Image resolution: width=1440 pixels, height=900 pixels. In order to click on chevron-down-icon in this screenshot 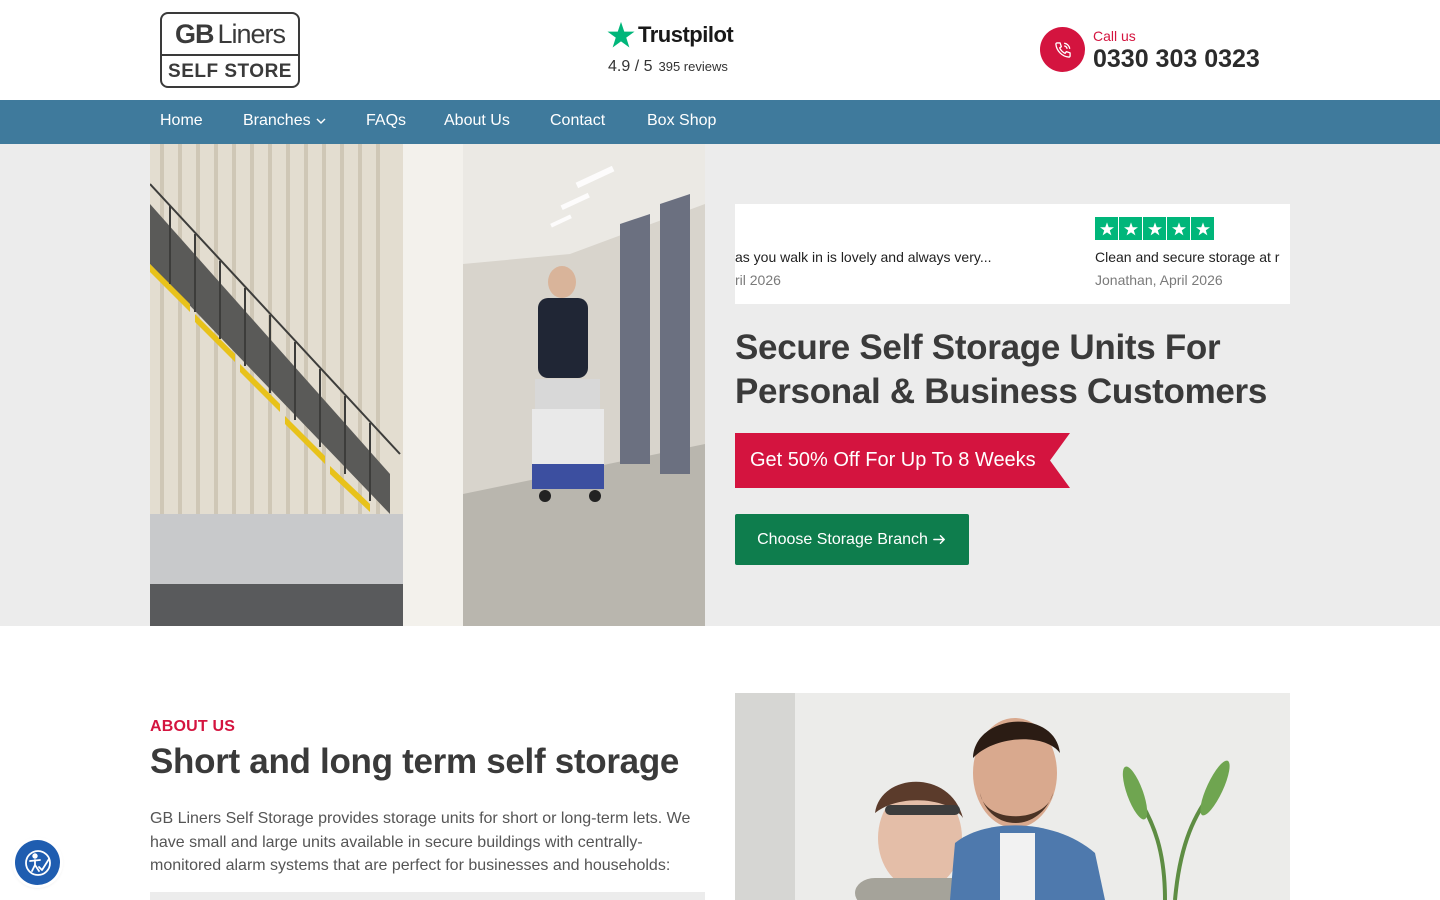, I will do `click(321, 121)`.